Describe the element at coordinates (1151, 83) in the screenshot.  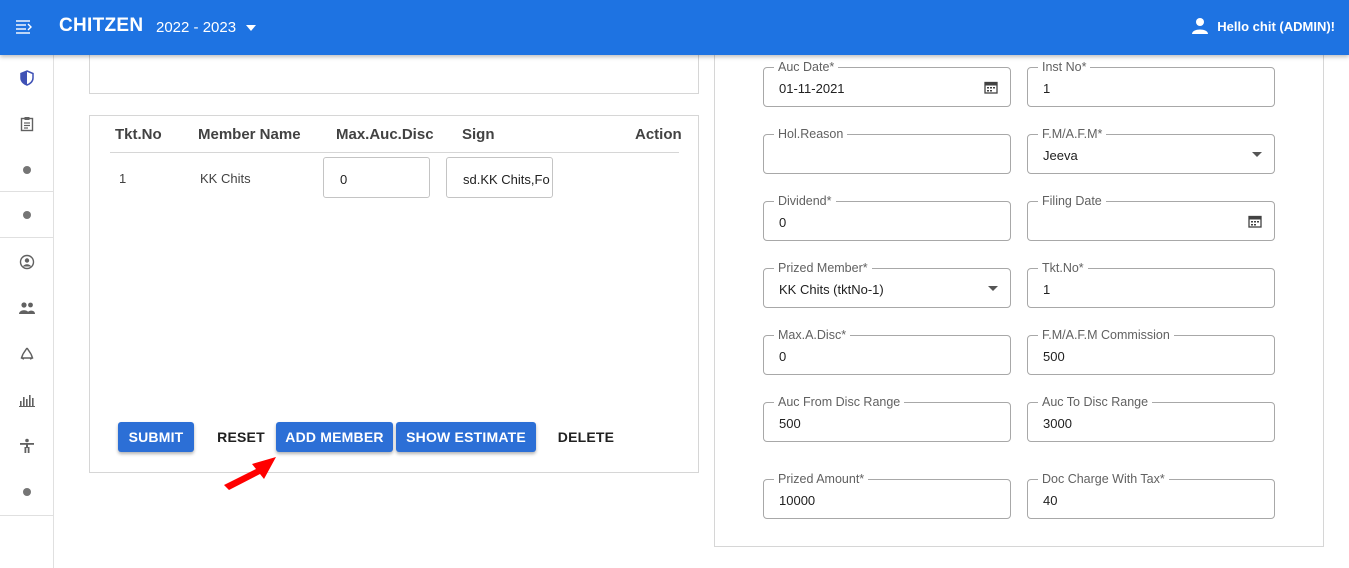
I see `inst-no-field: Inst No* 1` at that location.